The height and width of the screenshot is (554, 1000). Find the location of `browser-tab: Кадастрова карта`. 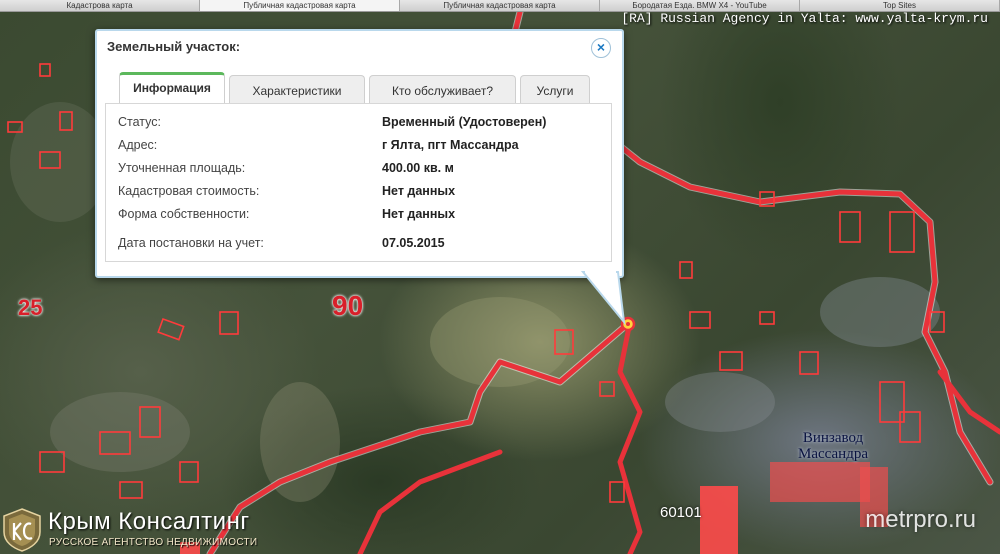

browser-tab: Кадастрова карта is located at coordinates (100, 5).